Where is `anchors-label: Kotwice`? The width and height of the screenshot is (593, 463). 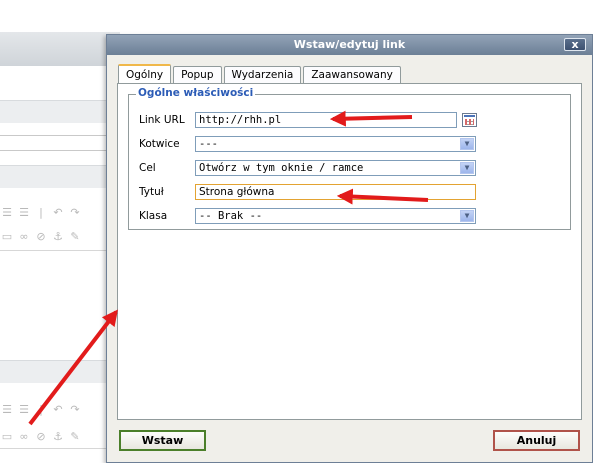
anchors-label: Kotwice is located at coordinates (159, 144).